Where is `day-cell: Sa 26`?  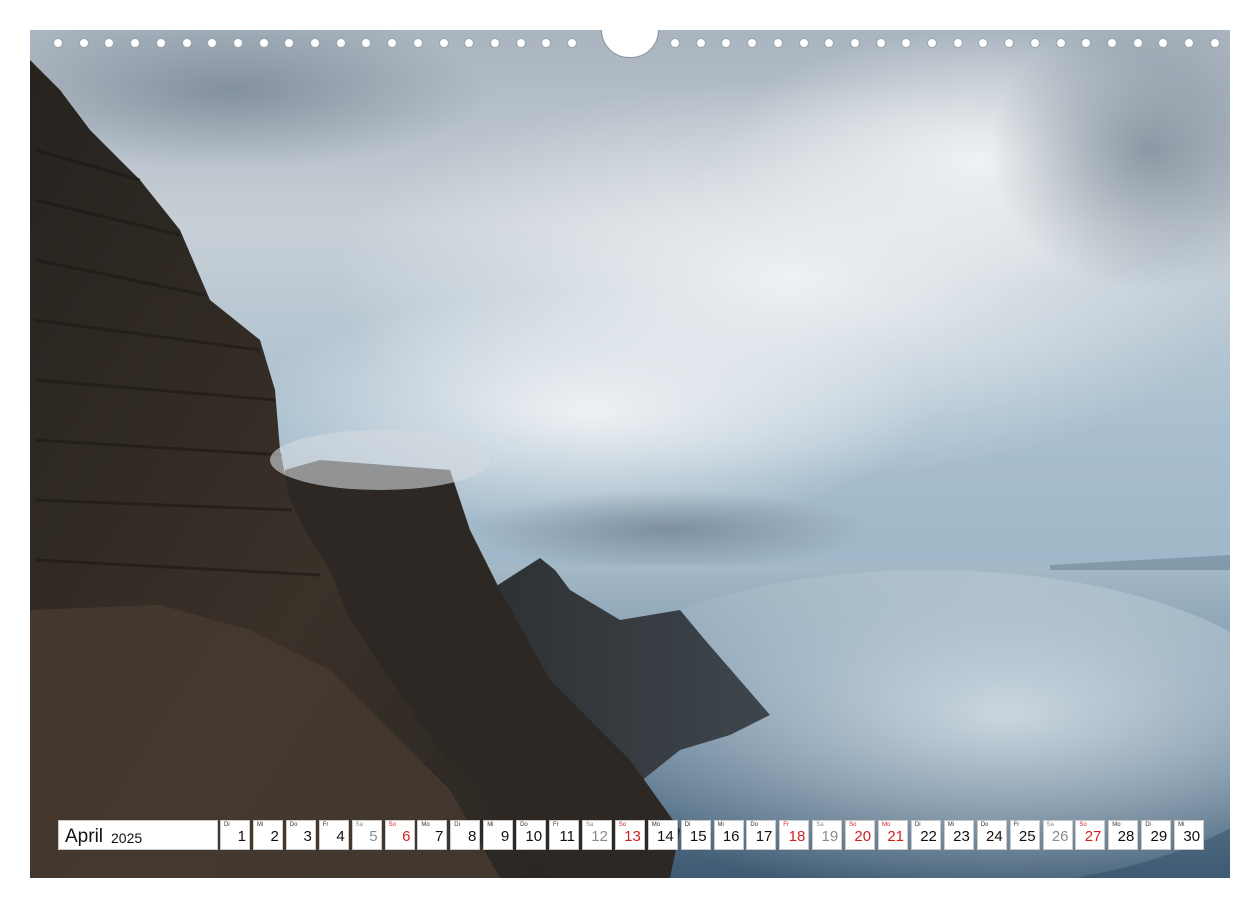 day-cell: Sa 26 is located at coordinates (1057, 835).